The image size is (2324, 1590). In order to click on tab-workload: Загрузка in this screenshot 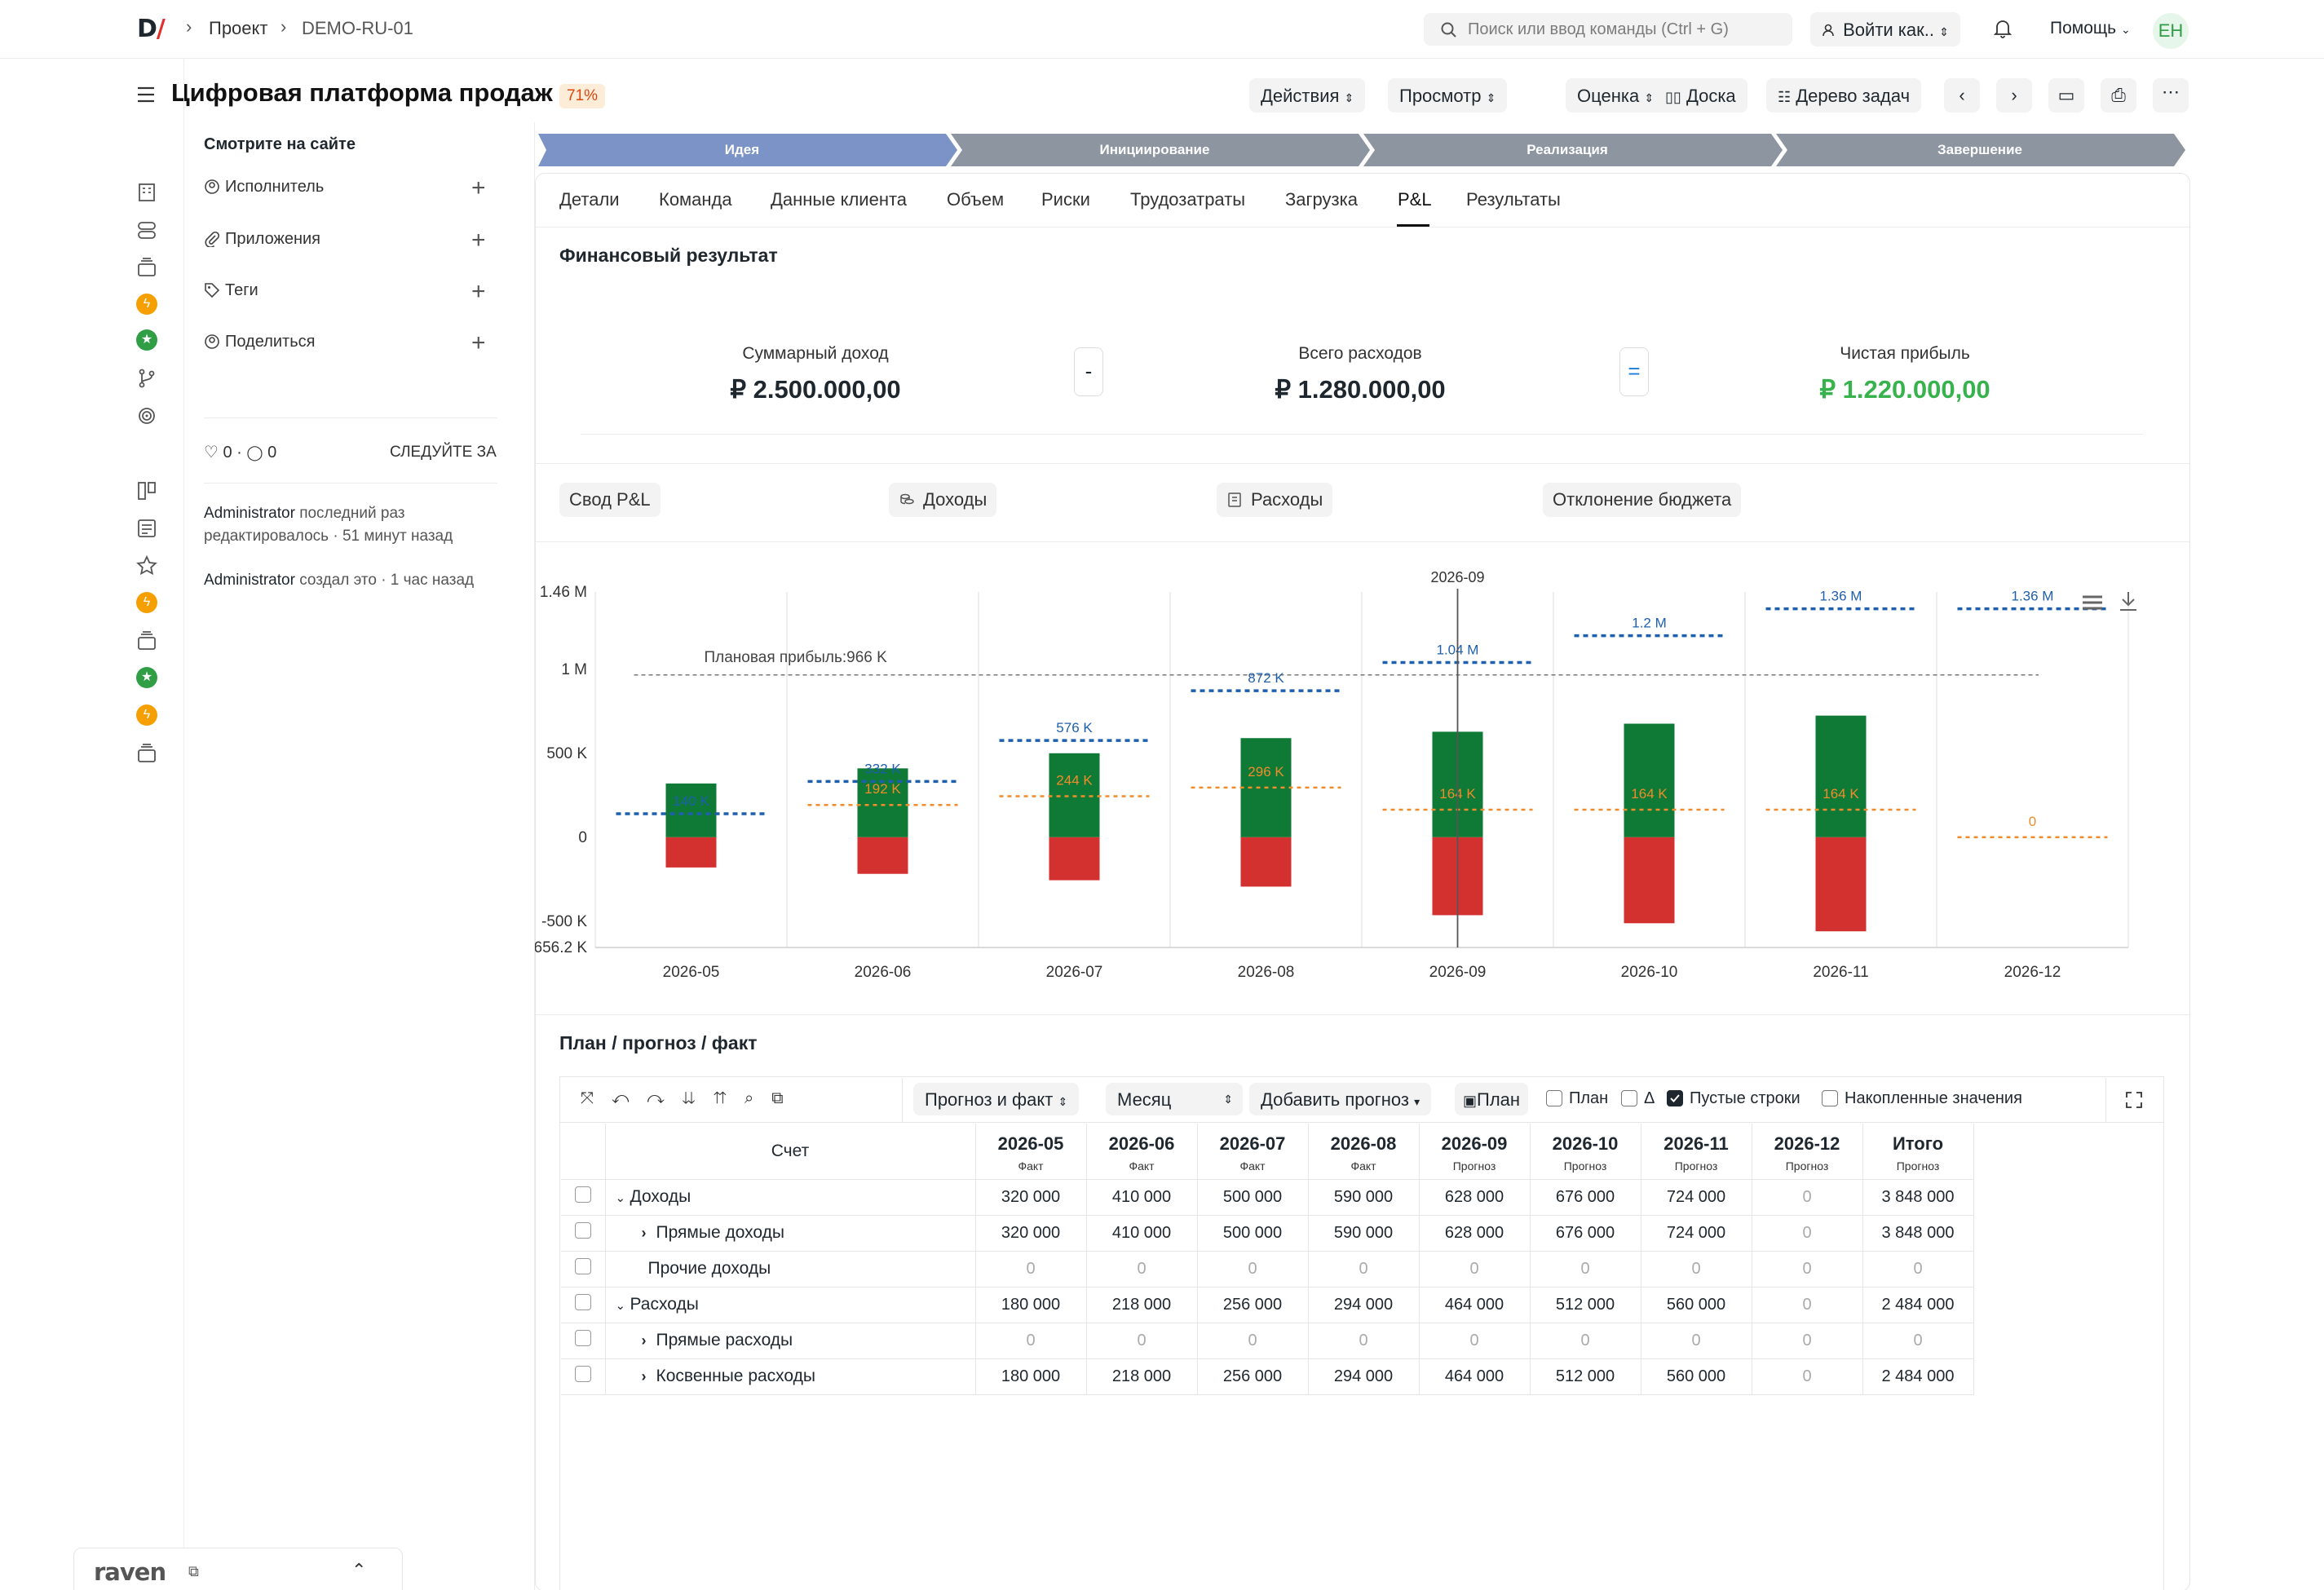, I will do `click(1321, 199)`.